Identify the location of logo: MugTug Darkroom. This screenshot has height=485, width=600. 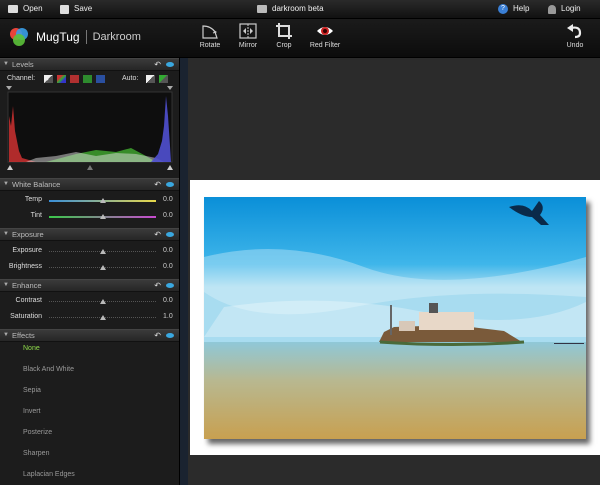
(74, 37).